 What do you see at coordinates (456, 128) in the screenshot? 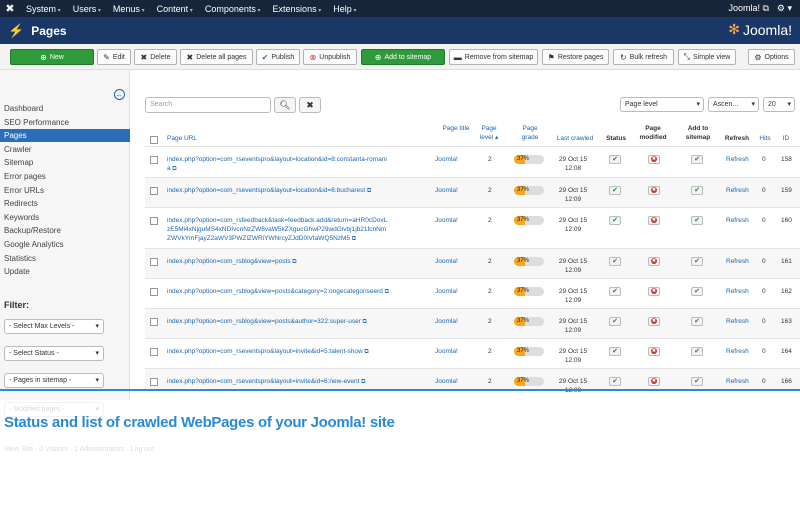
I see `col-page-title: Page title` at bounding box center [456, 128].